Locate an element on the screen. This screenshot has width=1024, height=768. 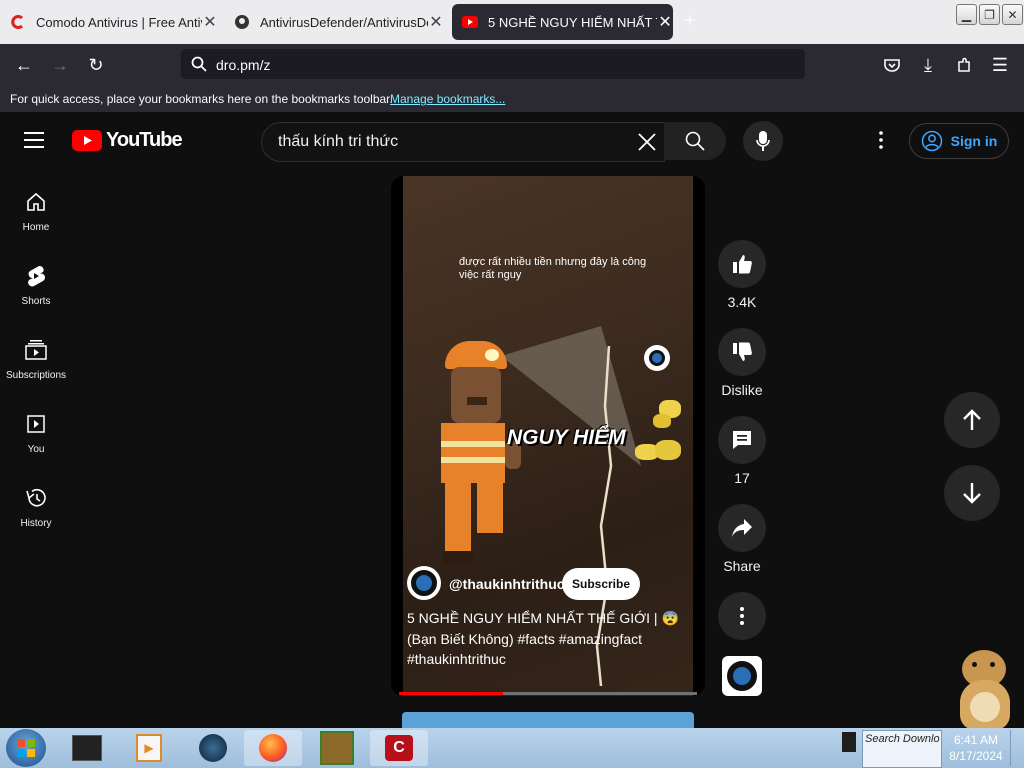
sidebar-item-shorts: Shorts is located at coordinates (36, 285).